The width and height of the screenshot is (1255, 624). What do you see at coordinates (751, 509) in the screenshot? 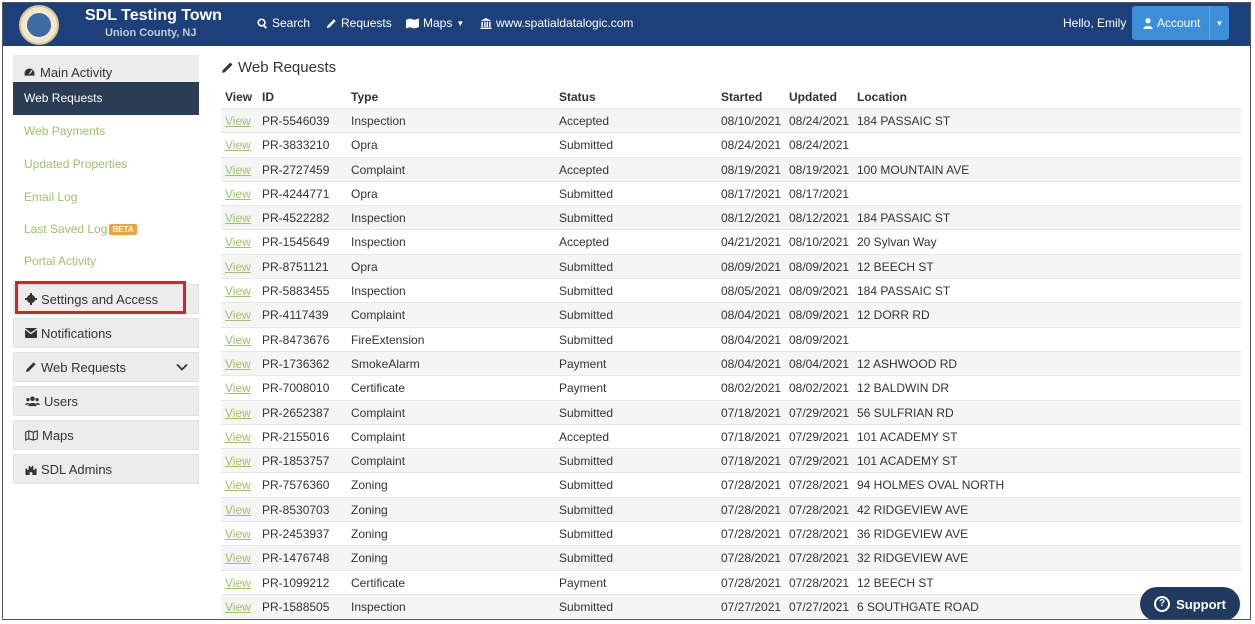
I see `started-date: 07/28/2021` at bounding box center [751, 509].